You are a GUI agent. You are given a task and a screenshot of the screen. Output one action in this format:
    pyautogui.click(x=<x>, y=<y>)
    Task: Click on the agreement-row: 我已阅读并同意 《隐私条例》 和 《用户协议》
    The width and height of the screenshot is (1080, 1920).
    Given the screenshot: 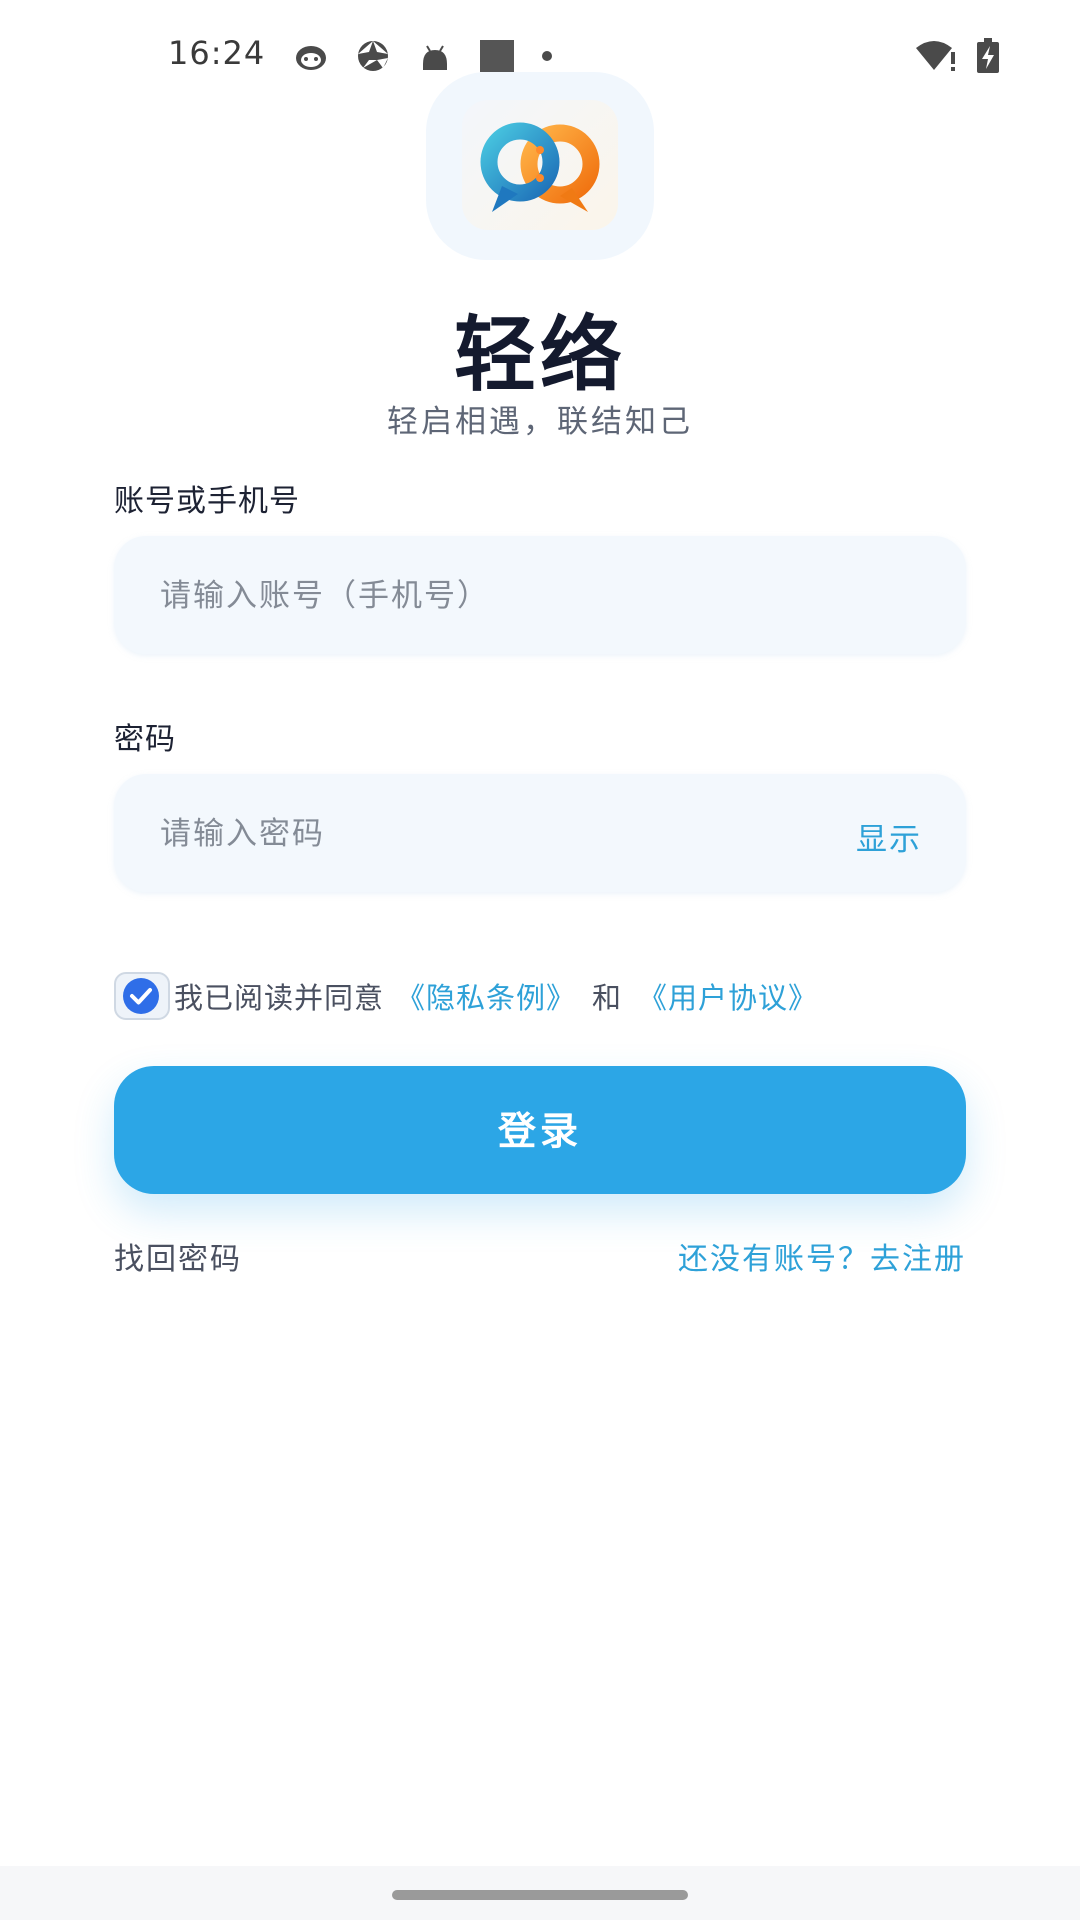 What is the action you would take?
    pyautogui.click(x=466, y=996)
    